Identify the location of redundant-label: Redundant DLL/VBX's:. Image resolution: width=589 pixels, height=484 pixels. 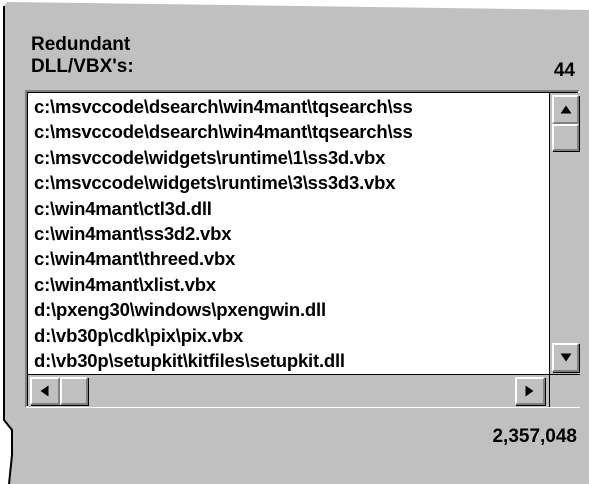
(82, 56).